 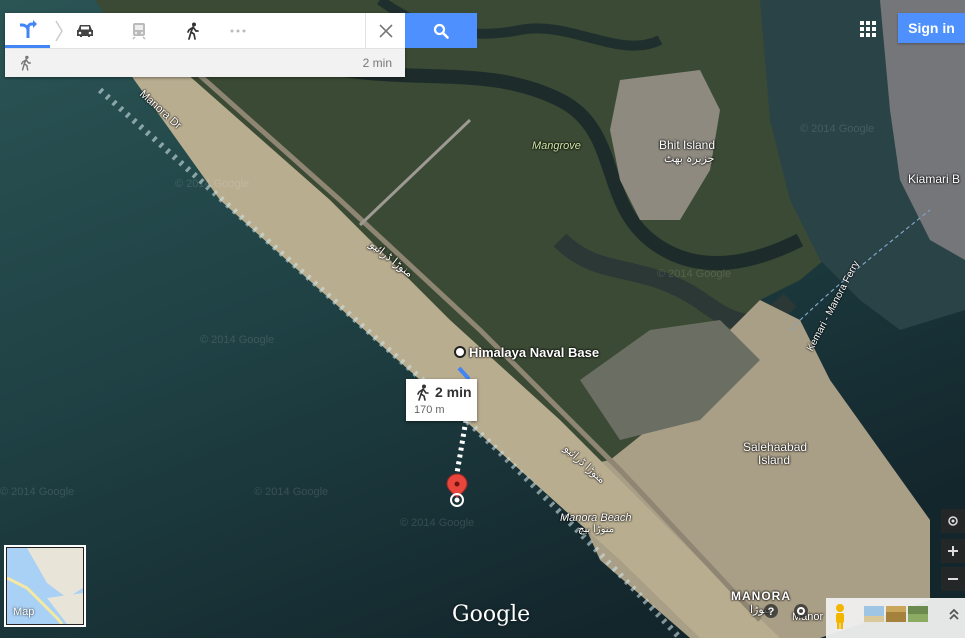 I want to click on search-icon, so click(x=441, y=31).